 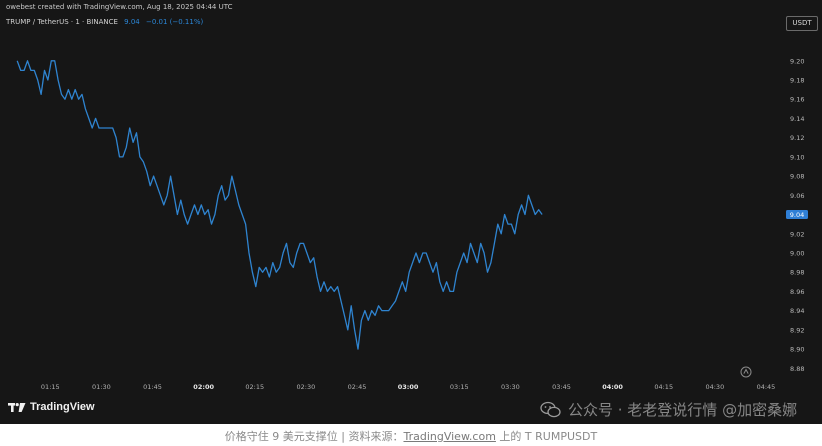 What do you see at coordinates (612, 387) in the screenshot?
I see `x-tick-label: 04:00` at bounding box center [612, 387].